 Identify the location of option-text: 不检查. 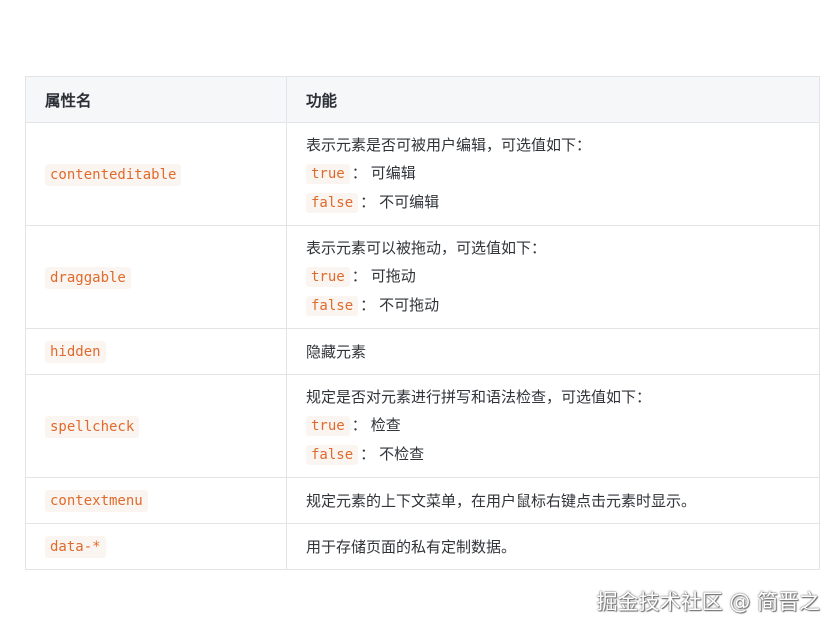
(402, 454).